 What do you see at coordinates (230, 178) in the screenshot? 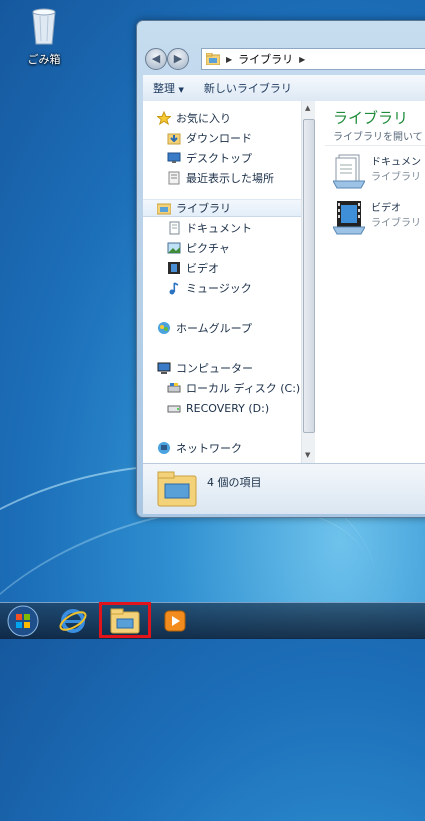
I see `nav-recent-label: 最近表示した場所` at bounding box center [230, 178].